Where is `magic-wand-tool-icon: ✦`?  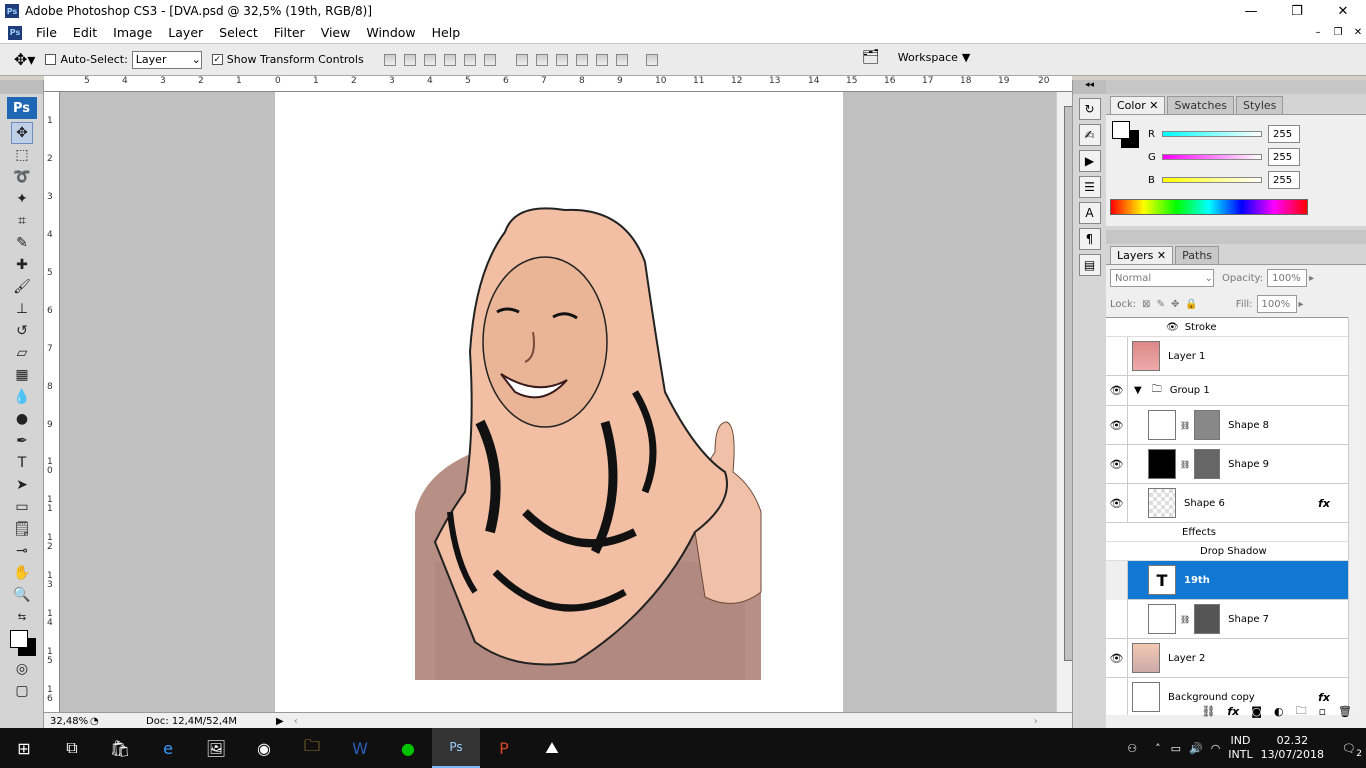 magic-wand-tool-icon: ✦ is located at coordinates (22, 199).